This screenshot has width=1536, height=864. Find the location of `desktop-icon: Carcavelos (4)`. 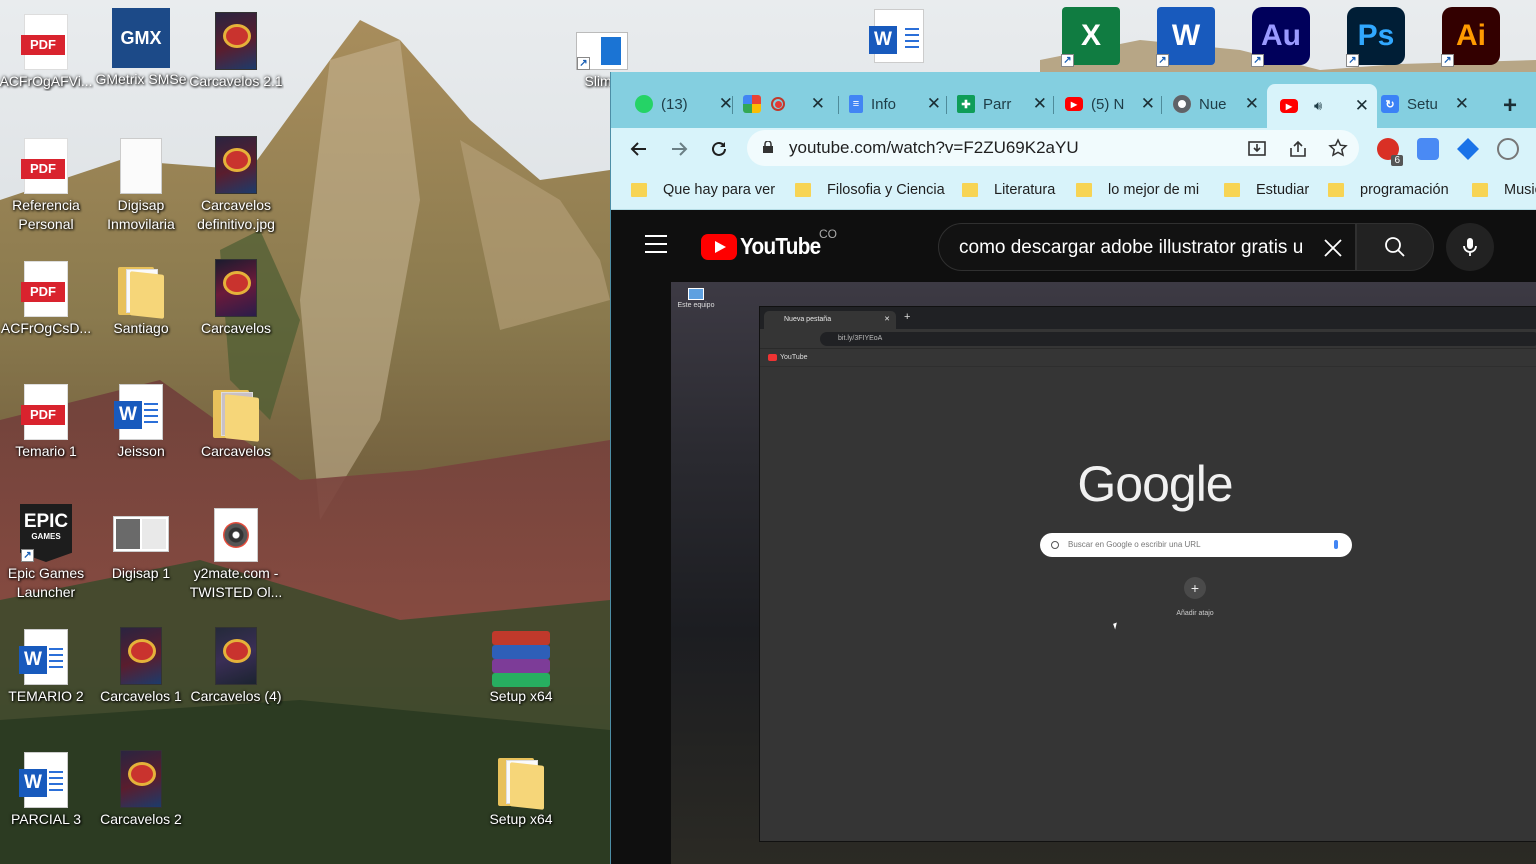

desktop-icon: Carcavelos (4) is located at coordinates (236, 682).